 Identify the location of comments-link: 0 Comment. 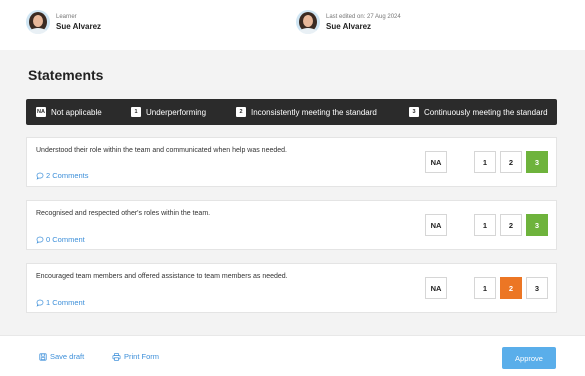
(60, 239).